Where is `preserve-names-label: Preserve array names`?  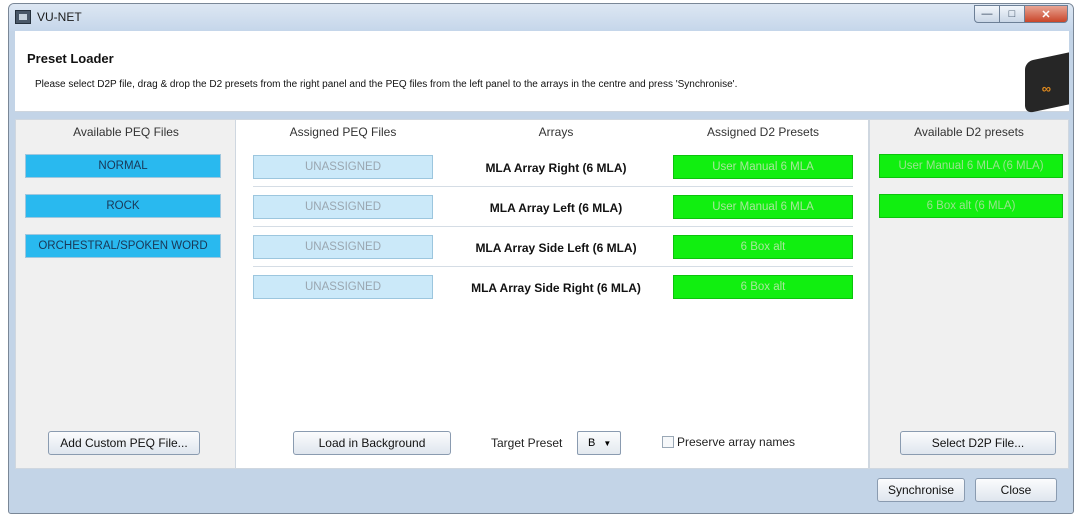
preserve-names-label: Preserve array names is located at coordinates (736, 442).